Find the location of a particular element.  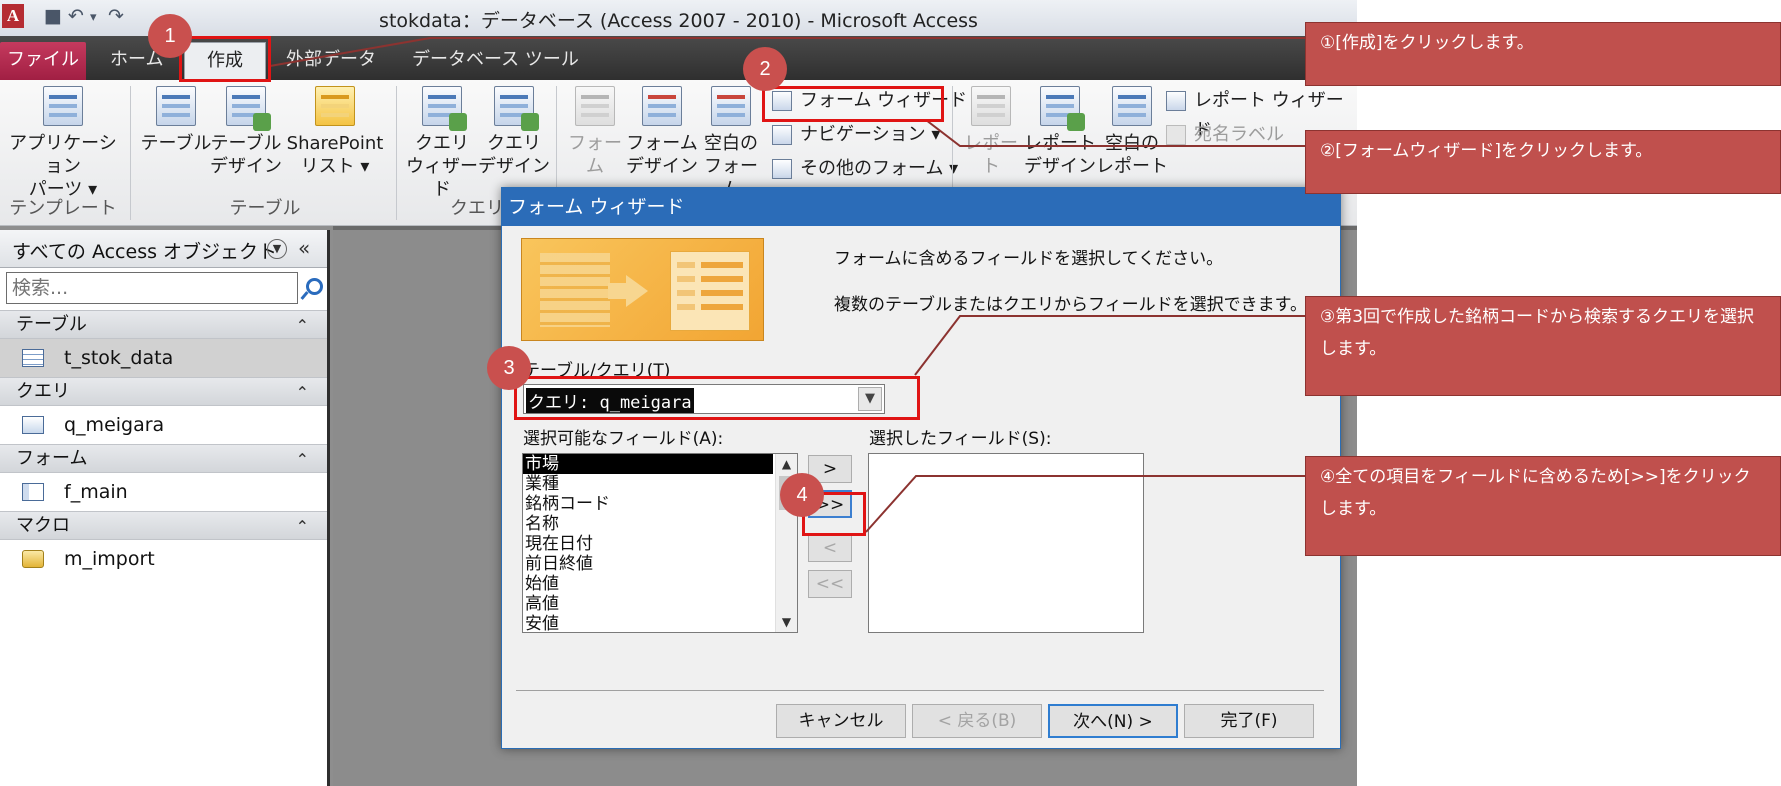

callout-4: ④全ての項目をフィールドに含めるため[>>]をクリックします。 is located at coordinates (1543, 506).